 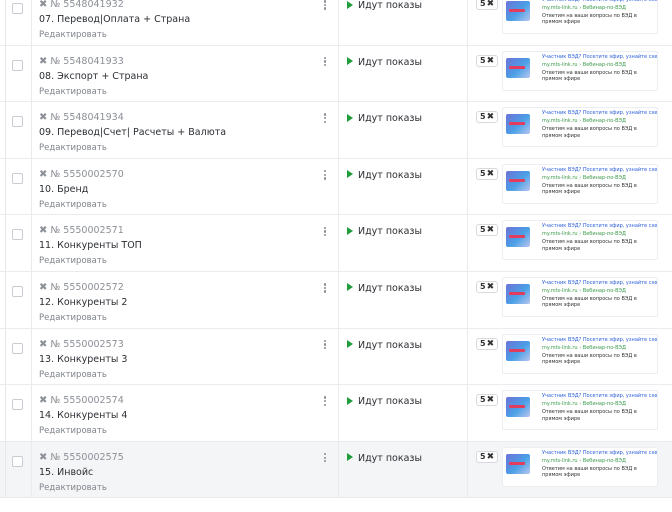 What do you see at coordinates (87, 287) in the screenshot?
I see `group-id-text: № 5550002572` at bounding box center [87, 287].